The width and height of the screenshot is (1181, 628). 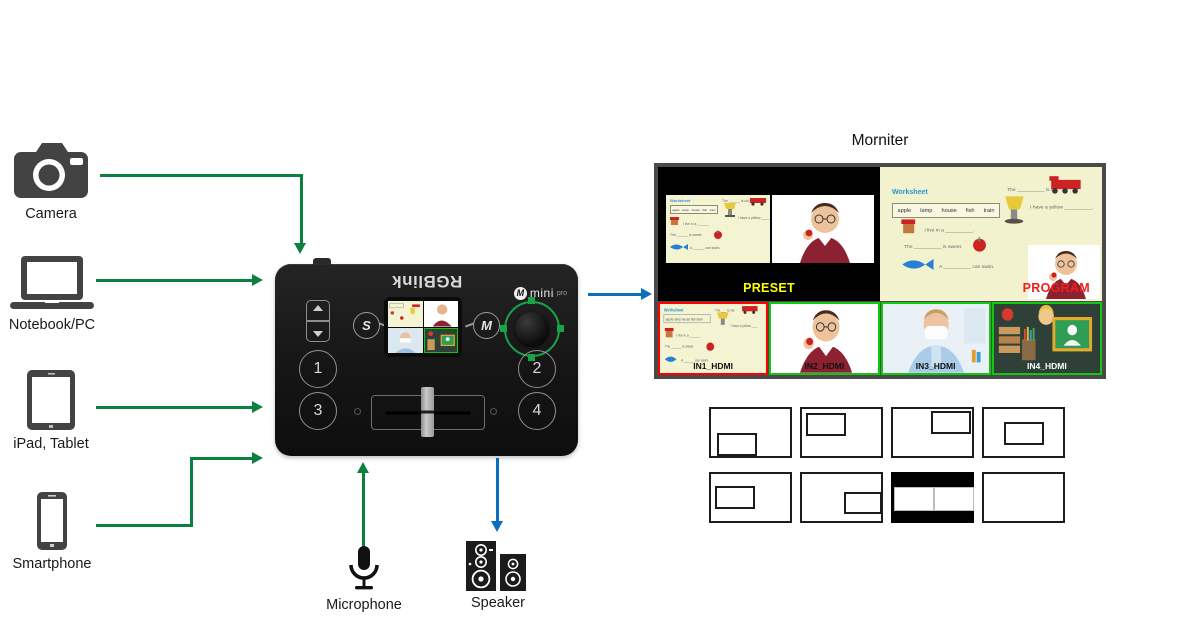 What do you see at coordinates (366, 325) in the screenshot?
I see `knob-source: S` at bounding box center [366, 325].